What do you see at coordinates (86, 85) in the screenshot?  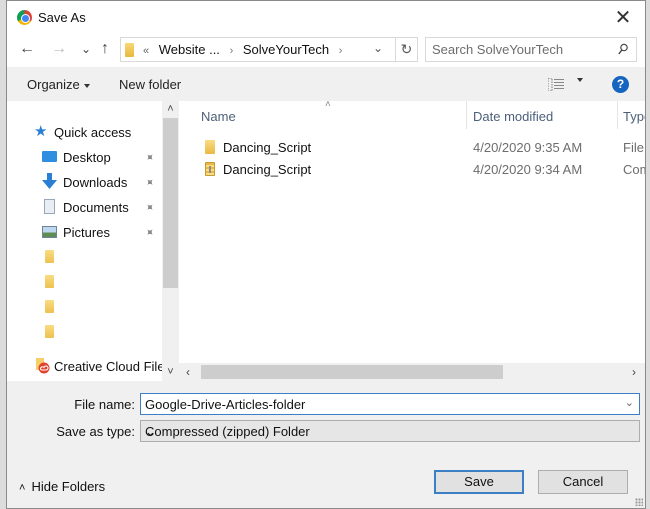 I see `caret-down-icon` at bounding box center [86, 85].